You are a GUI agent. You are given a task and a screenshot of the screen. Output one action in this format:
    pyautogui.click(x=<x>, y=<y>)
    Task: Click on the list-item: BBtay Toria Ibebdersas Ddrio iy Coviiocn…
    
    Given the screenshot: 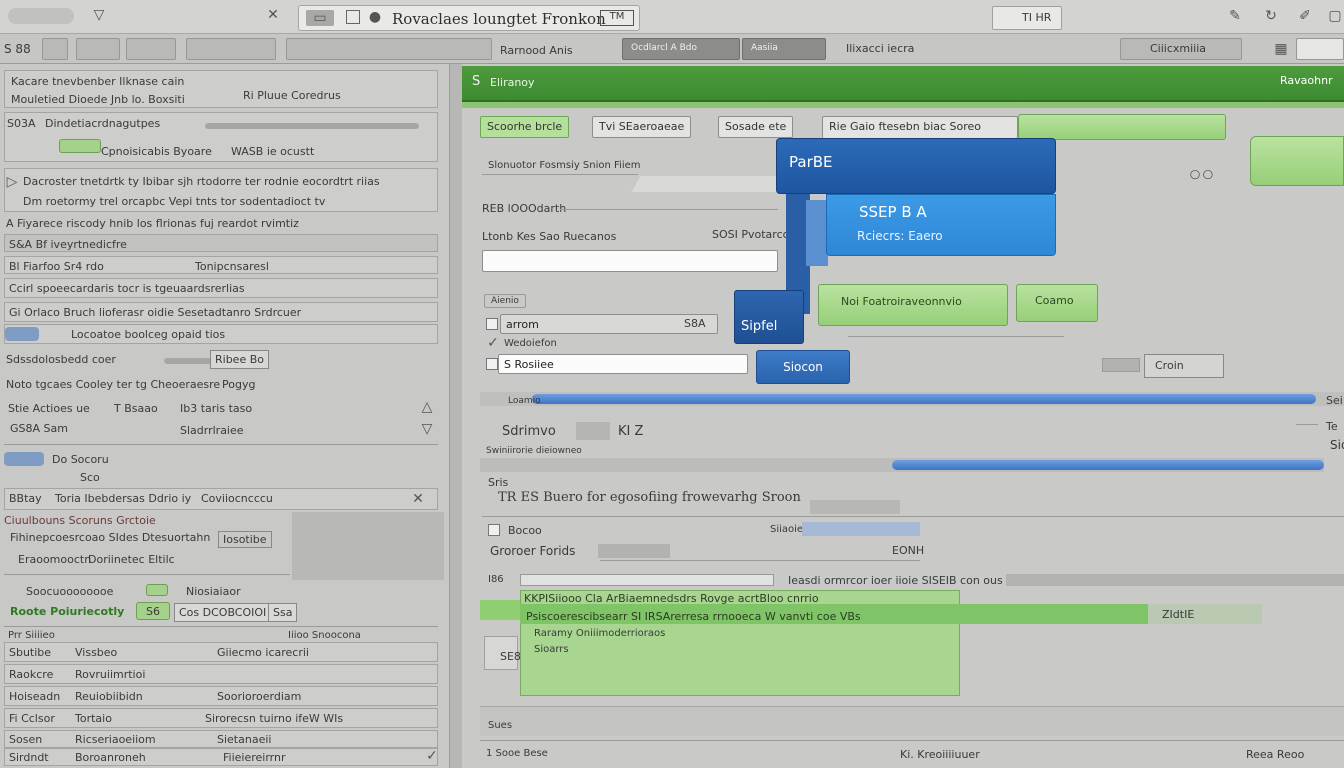 What is the action you would take?
    pyautogui.click(x=221, y=499)
    